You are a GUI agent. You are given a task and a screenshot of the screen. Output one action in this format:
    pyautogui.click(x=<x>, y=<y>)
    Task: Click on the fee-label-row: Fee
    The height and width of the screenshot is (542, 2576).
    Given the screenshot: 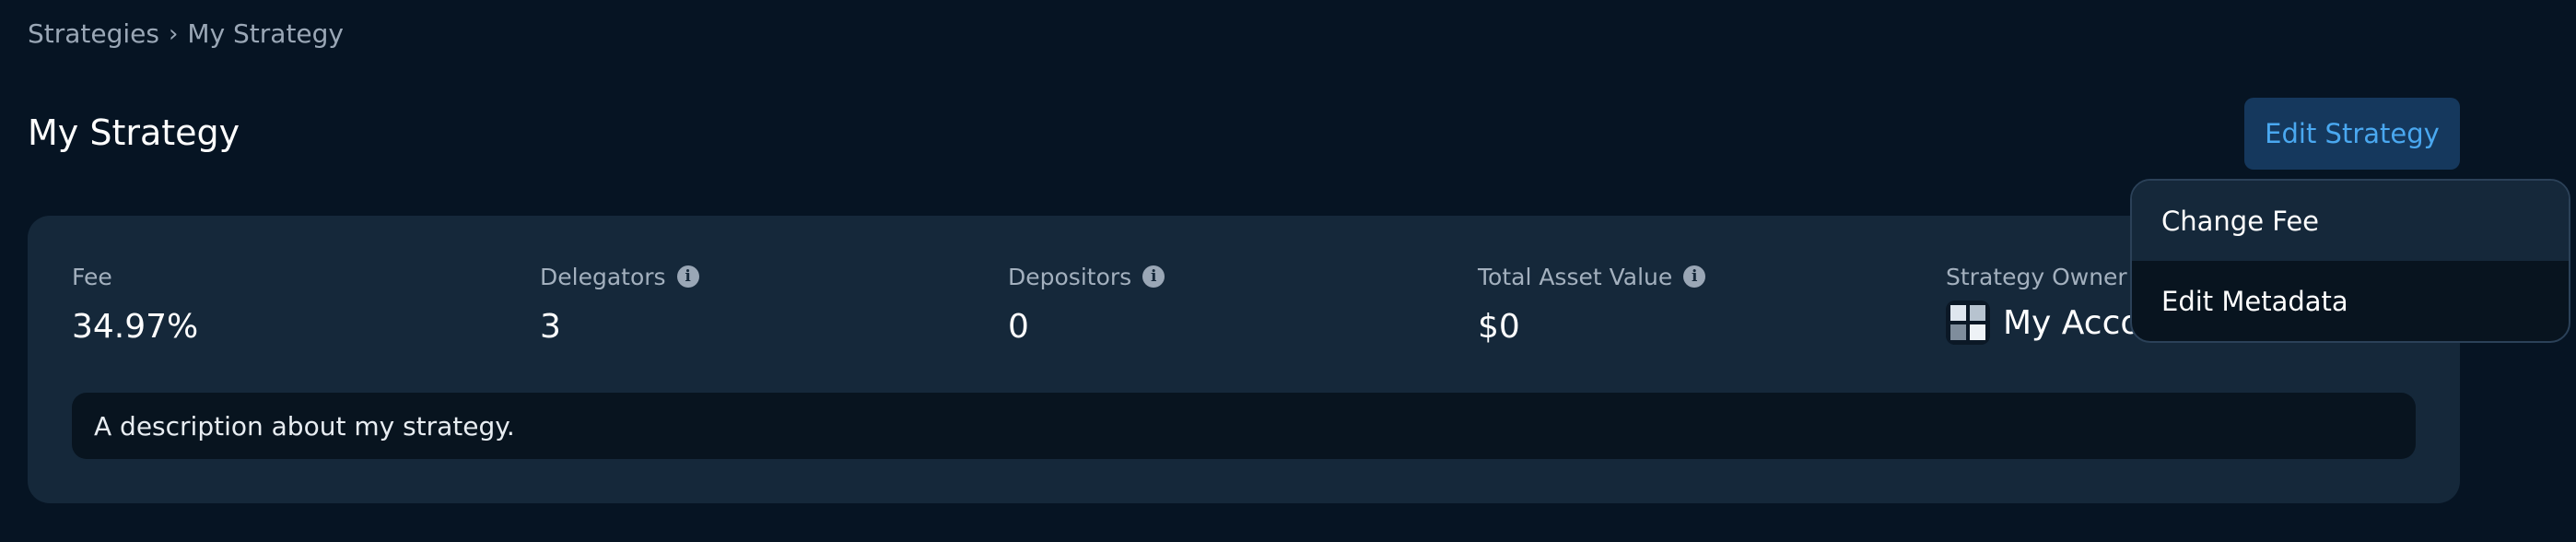 What is the action you would take?
    pyautogui.click(x=135, y=276)
    